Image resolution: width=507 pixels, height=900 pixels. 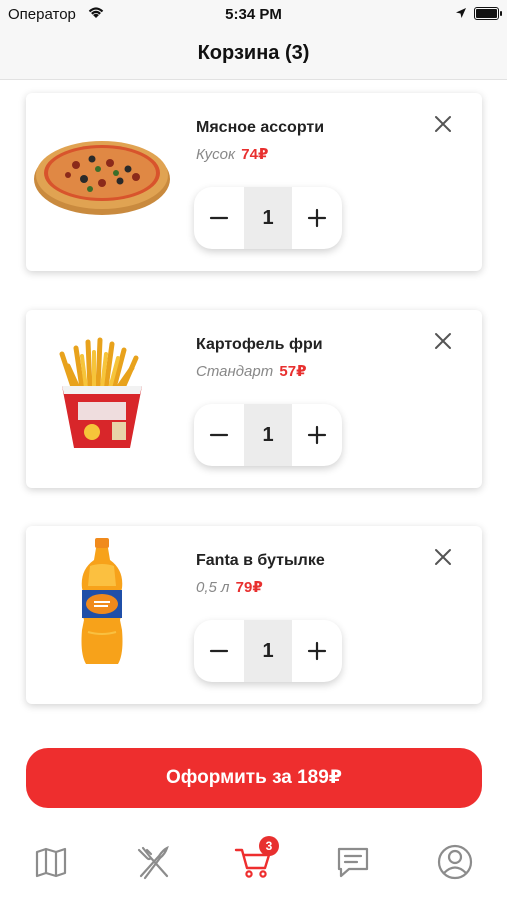 I want to click on tab-bar: 3, so click(x=253, y=864).